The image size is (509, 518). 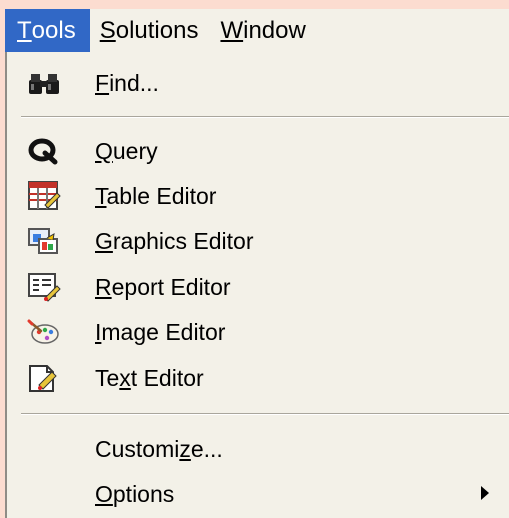 What do you see at coordinates (125, 377) in the screenshot?
I see `text-editor-mnemonic: x` at bounding box center [125, 377].